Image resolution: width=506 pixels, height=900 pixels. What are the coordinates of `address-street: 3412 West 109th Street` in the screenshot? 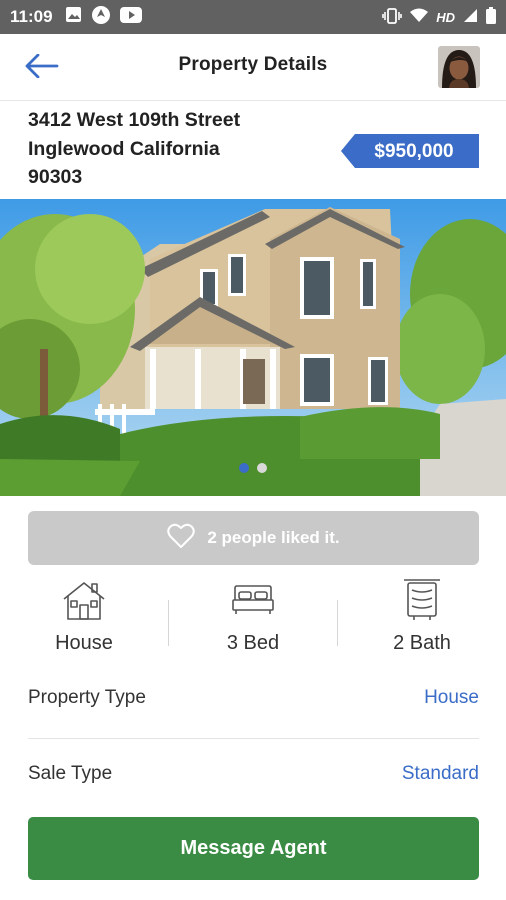 It's located at (134, 120).